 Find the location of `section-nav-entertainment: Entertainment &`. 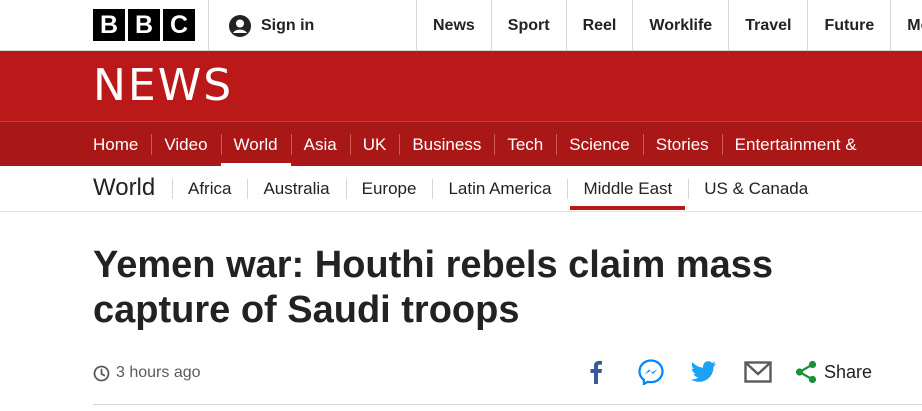

section-nav-entertainment: Entertainment & is located at coordinates (795, 144).